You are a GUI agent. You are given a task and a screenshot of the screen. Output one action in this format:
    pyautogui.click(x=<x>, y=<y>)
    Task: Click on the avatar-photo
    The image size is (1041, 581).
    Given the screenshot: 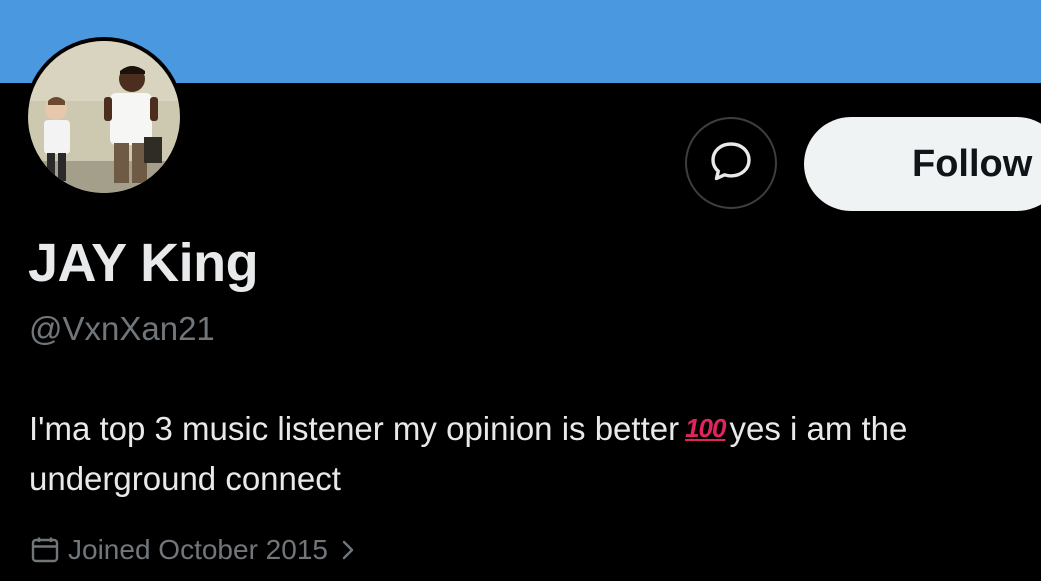 What is the action you would take?
    pyautogui.click(x=104, y=117)
    